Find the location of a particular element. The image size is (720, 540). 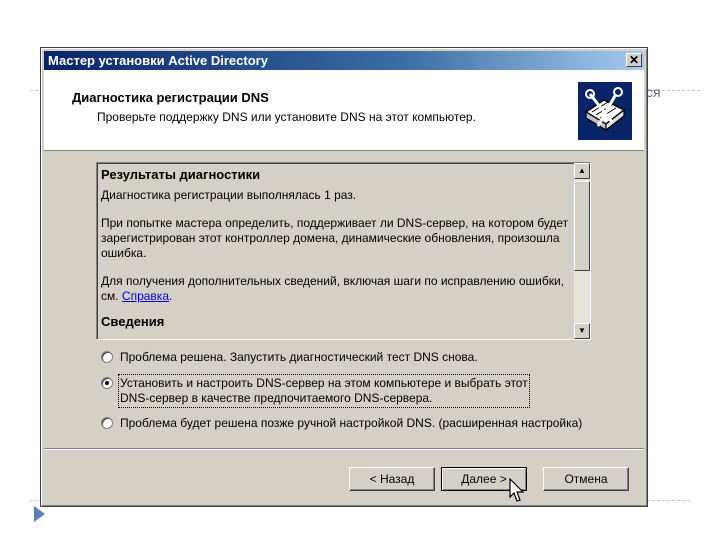

radio-install-dns is located at coordinates (107, 383).